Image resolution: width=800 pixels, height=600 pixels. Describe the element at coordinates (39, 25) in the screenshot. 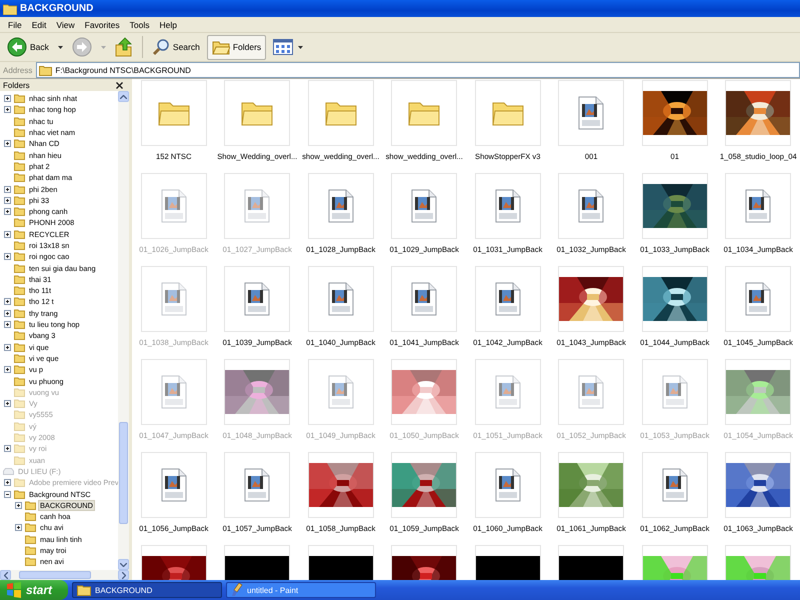

I see `menu-item: Edit` at that location.